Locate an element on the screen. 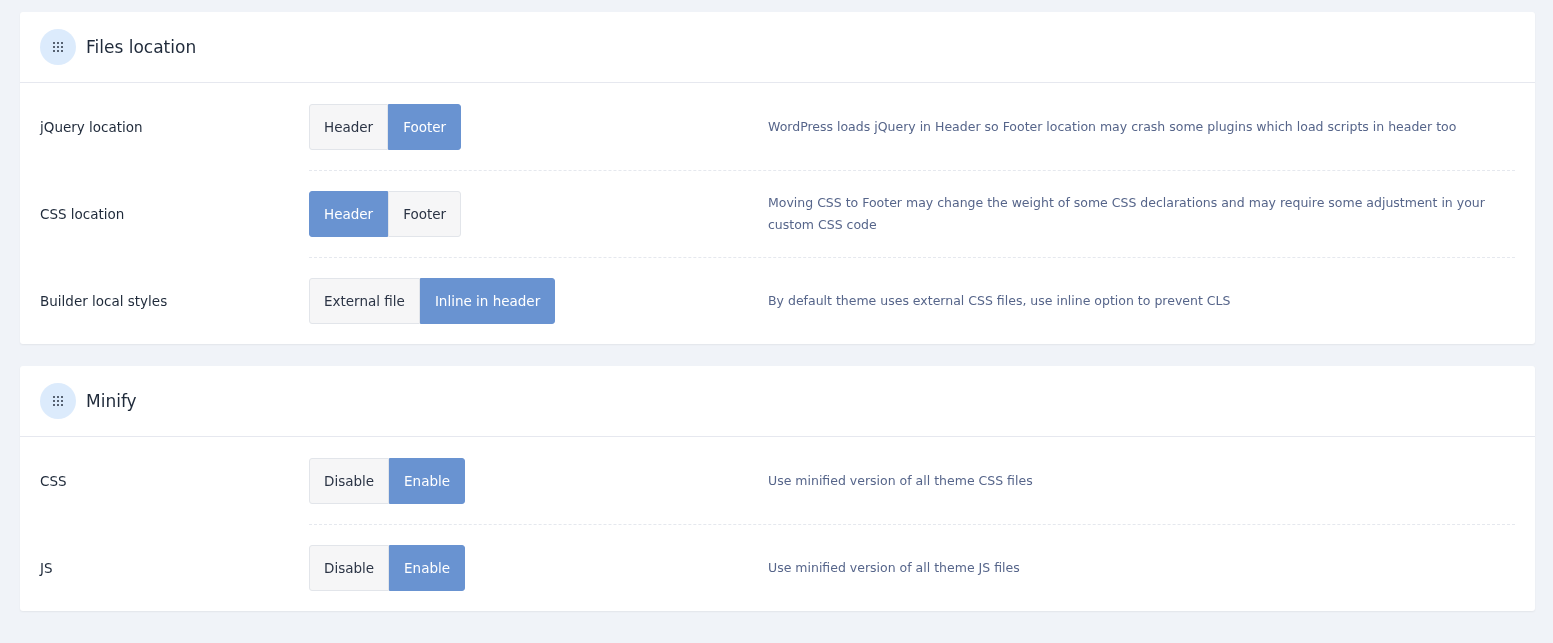 This screenshot has height=643, width=1553. section-title: Files location is located at coordinates (141, 47).